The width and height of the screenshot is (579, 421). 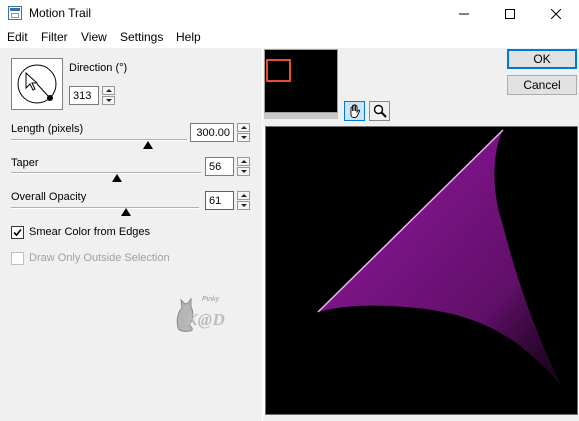 I want to click on draw-only-checkbox, so click(x=17, y=258).